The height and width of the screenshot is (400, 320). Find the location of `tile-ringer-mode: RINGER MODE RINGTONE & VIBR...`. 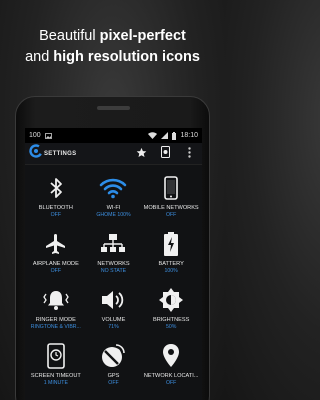

tile-ringer-mode: RINGER MODE RINGTONE & VIBR... is located at coordinates (56, 309).